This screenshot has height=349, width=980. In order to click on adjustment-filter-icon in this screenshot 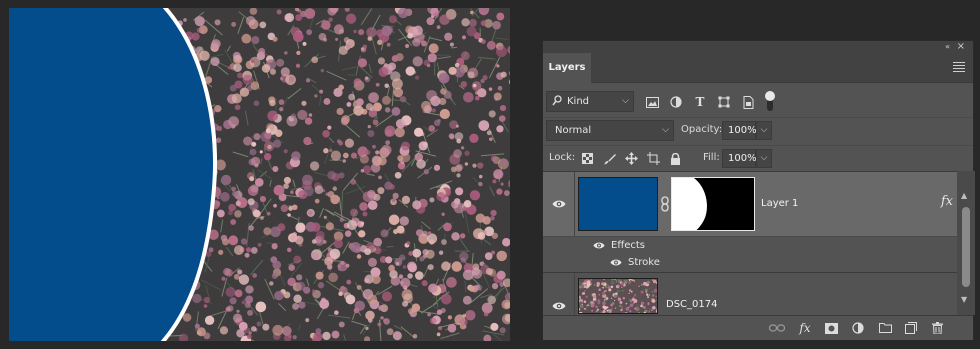, I will do `click(676, 102)`.